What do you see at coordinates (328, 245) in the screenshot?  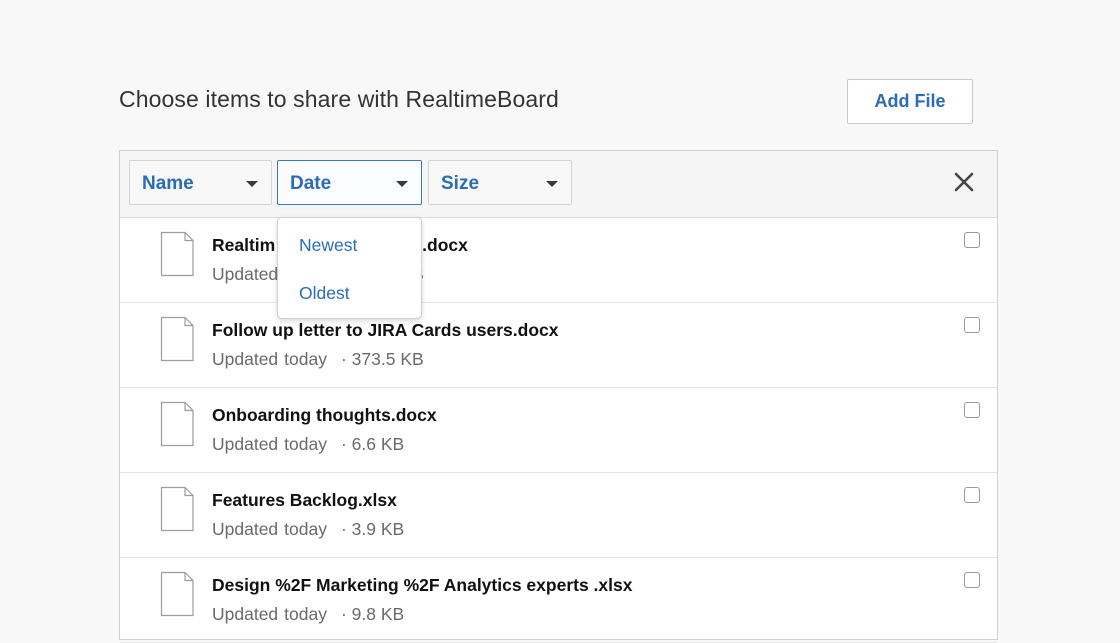 I see `menu-item-newest: Newest` at bounding box center [328, 245].